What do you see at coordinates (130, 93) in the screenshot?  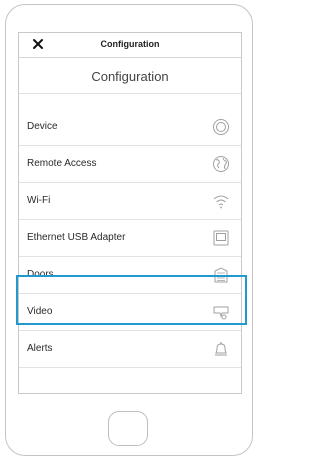 I see `divider` at bounding box center [130, 93].